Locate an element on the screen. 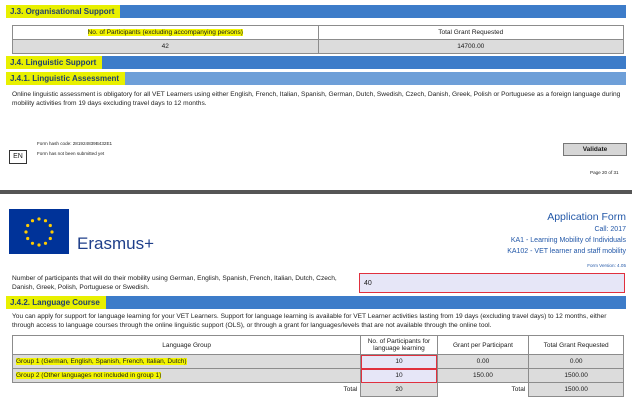  col-grant-per-participant: Grant per Participant is located at coordinates (483, 345).